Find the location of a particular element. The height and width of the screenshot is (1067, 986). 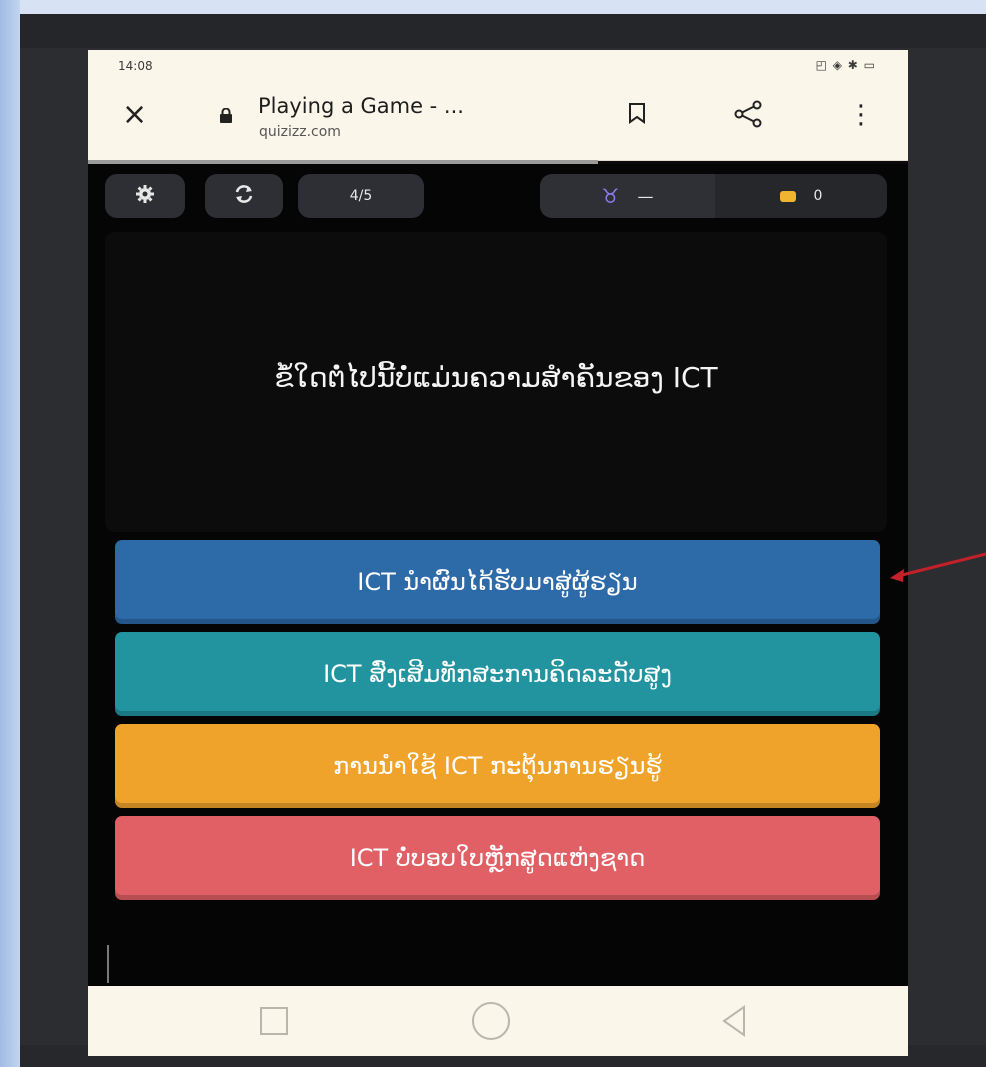

streak-icon: ♉ is located at coordinates (610, 196).